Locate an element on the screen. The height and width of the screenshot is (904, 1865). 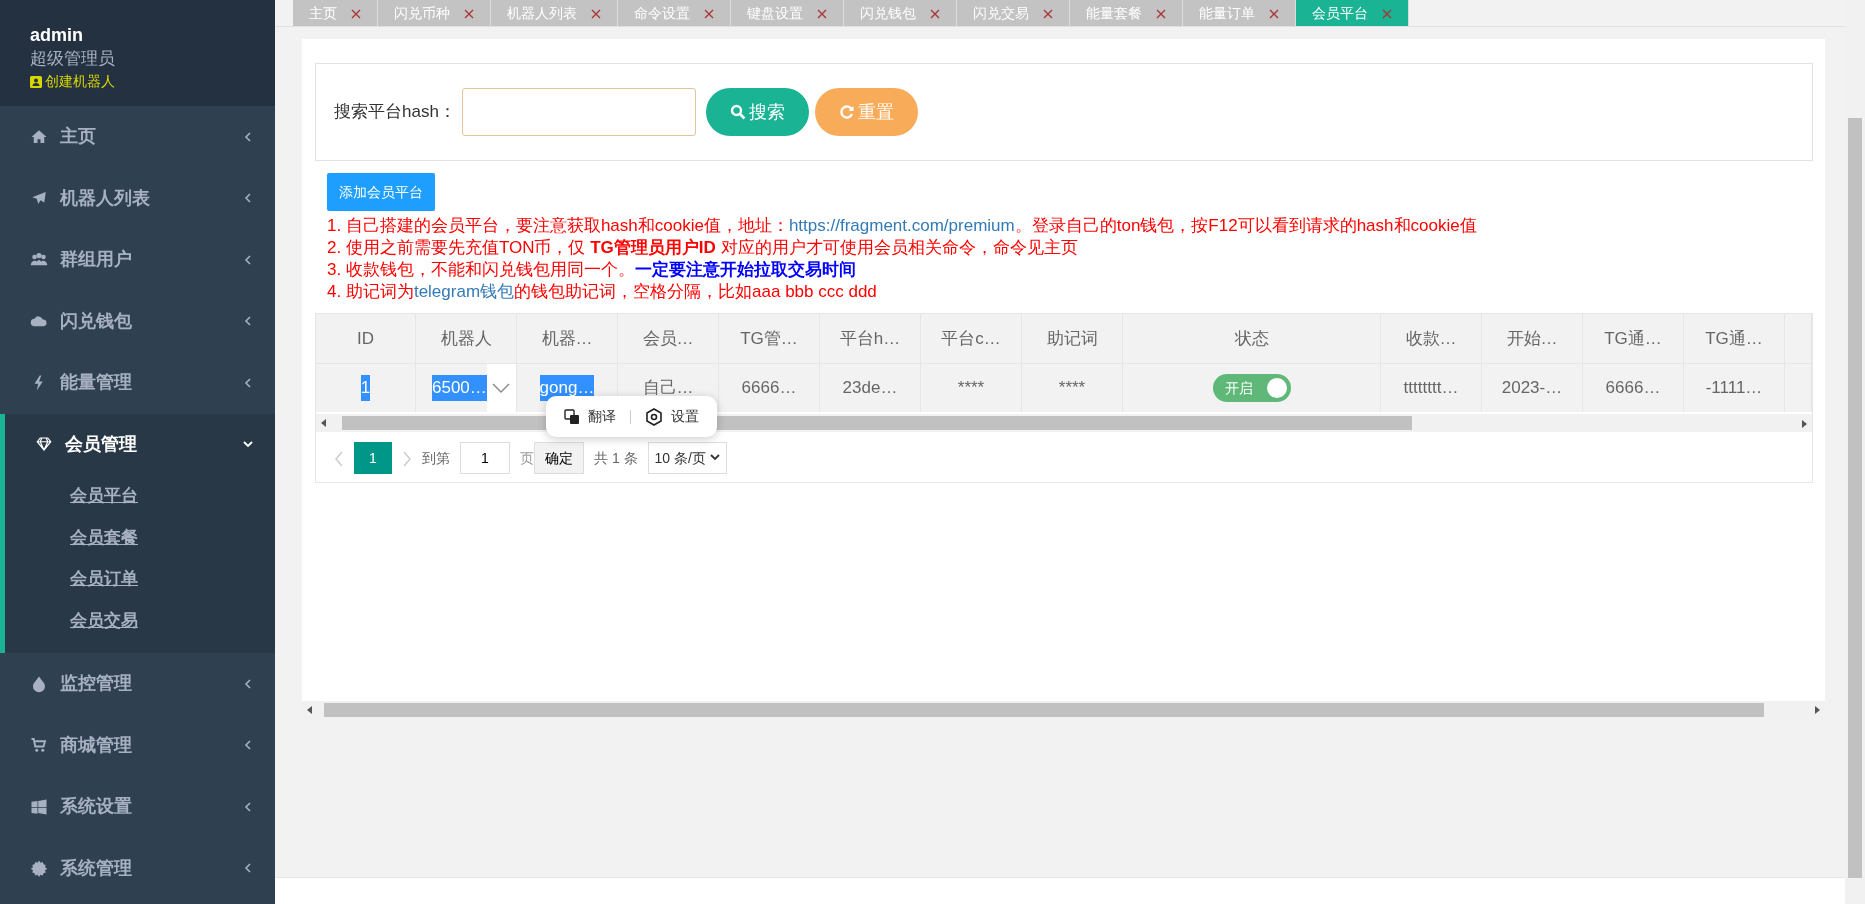
note-link: telegram钱包 is located at coordinates (464, 291).